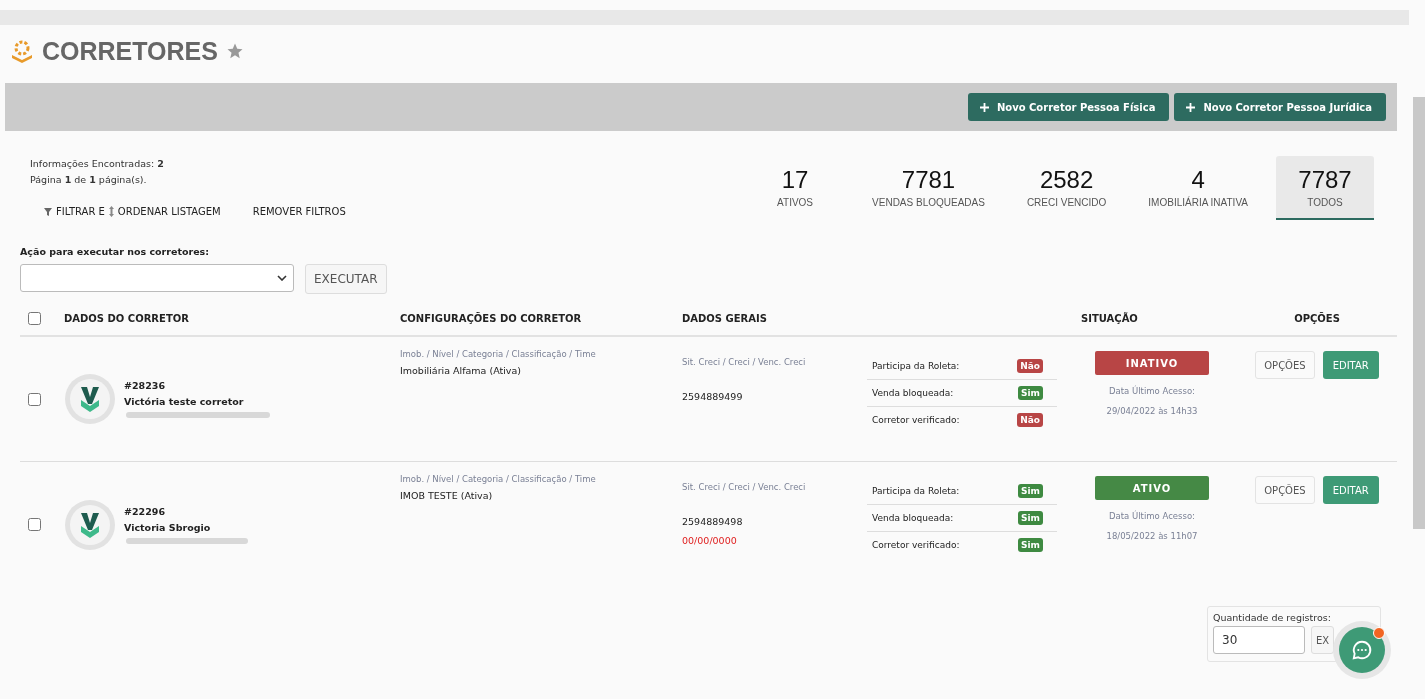 This screenshot has height=699, width=1425. I want to click on select-all-checkbox, so click(34, 318).